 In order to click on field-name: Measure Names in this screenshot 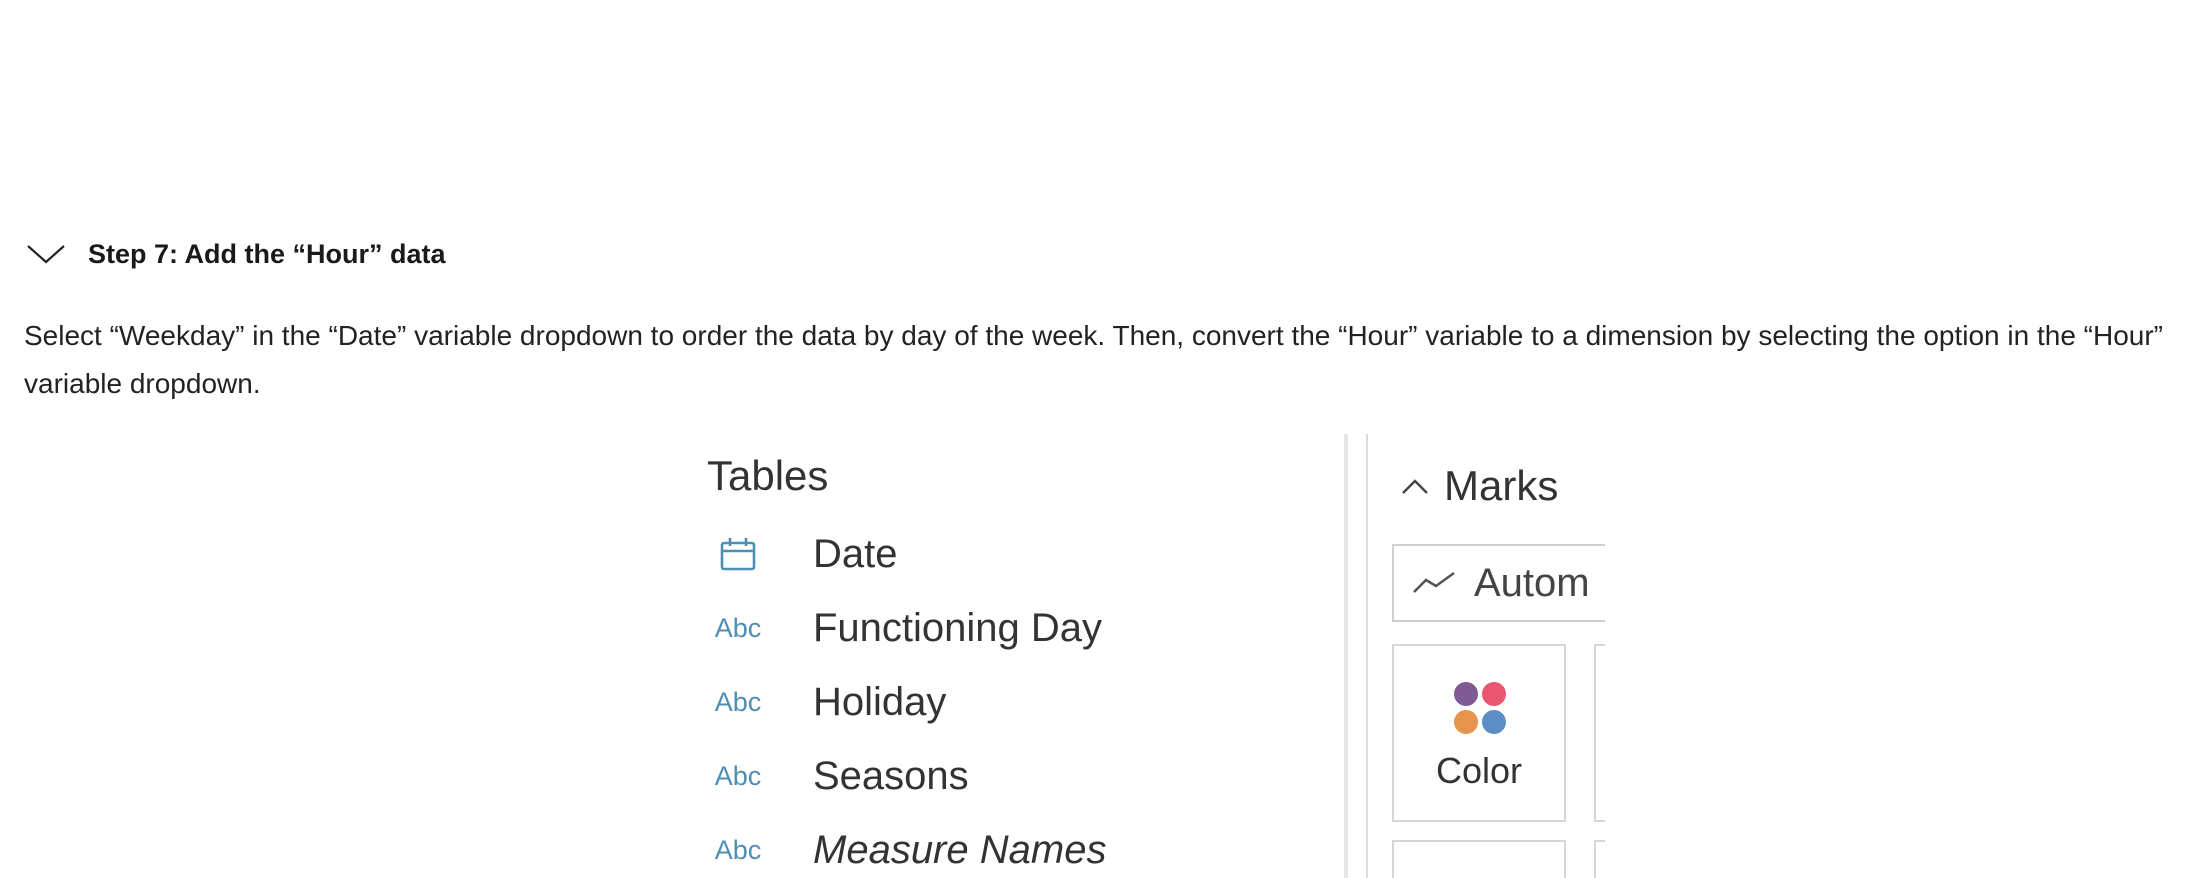, I will do `click(960, 849)`.